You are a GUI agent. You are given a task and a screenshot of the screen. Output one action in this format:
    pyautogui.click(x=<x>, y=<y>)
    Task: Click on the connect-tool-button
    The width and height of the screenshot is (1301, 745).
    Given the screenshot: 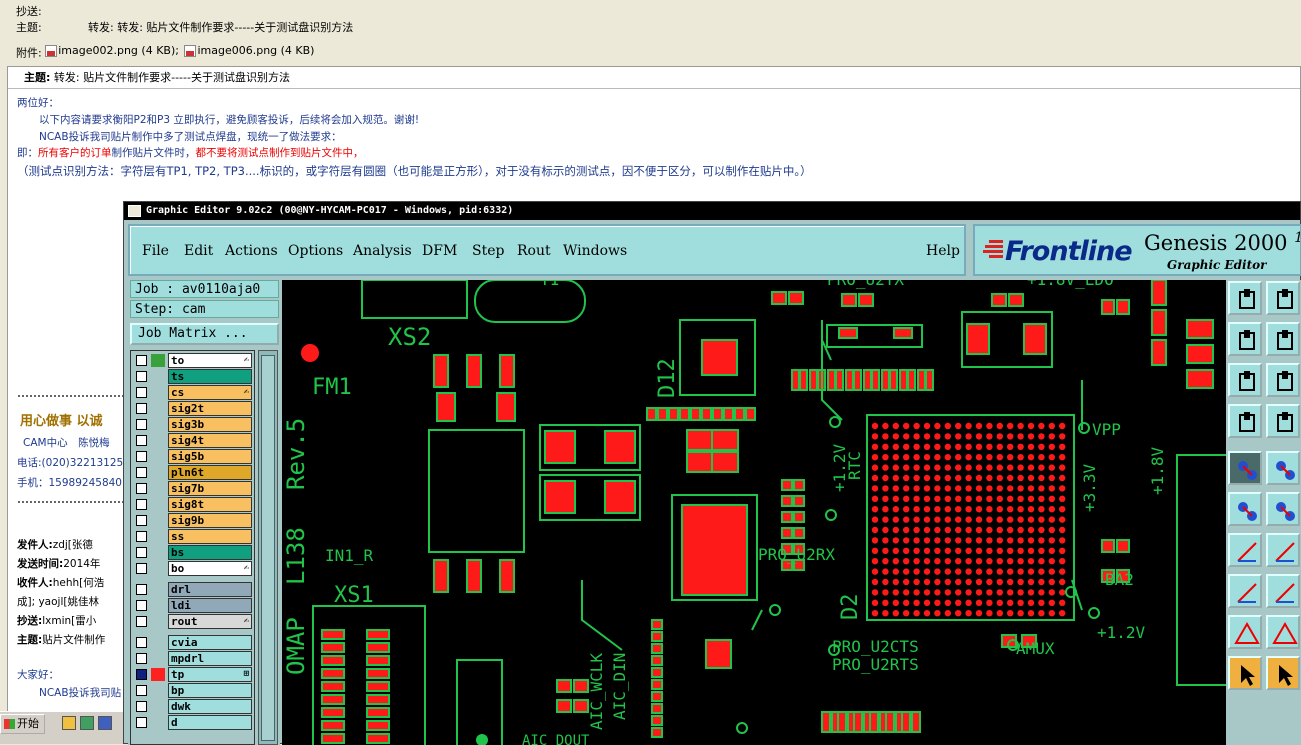 What is the action you would take?
    pyautogui.click(x=1245, y=509)
    